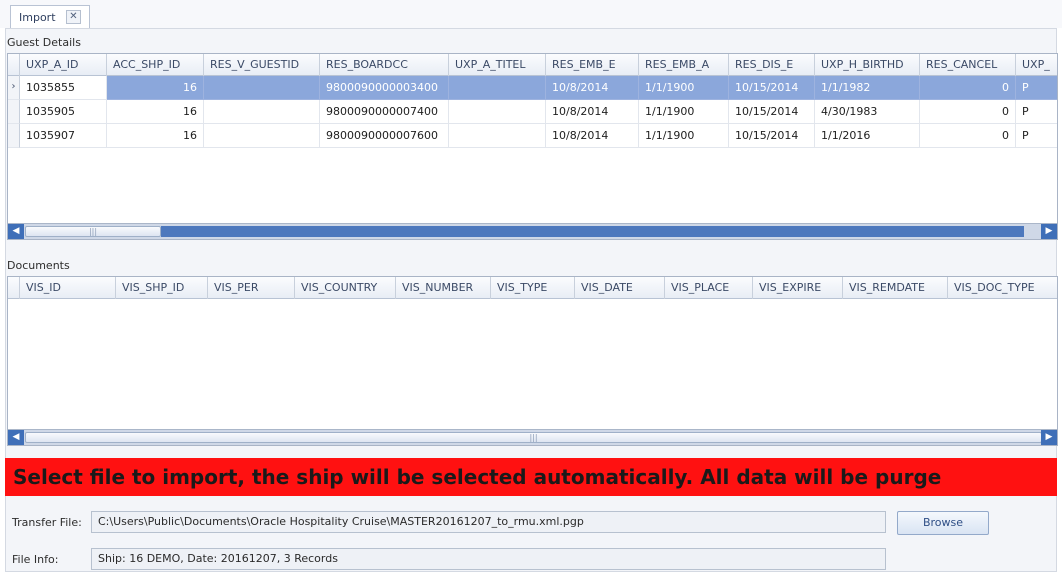  I want to click on column-header-res-v-guestid: RES_V_GUESTID, so click(262, 65).